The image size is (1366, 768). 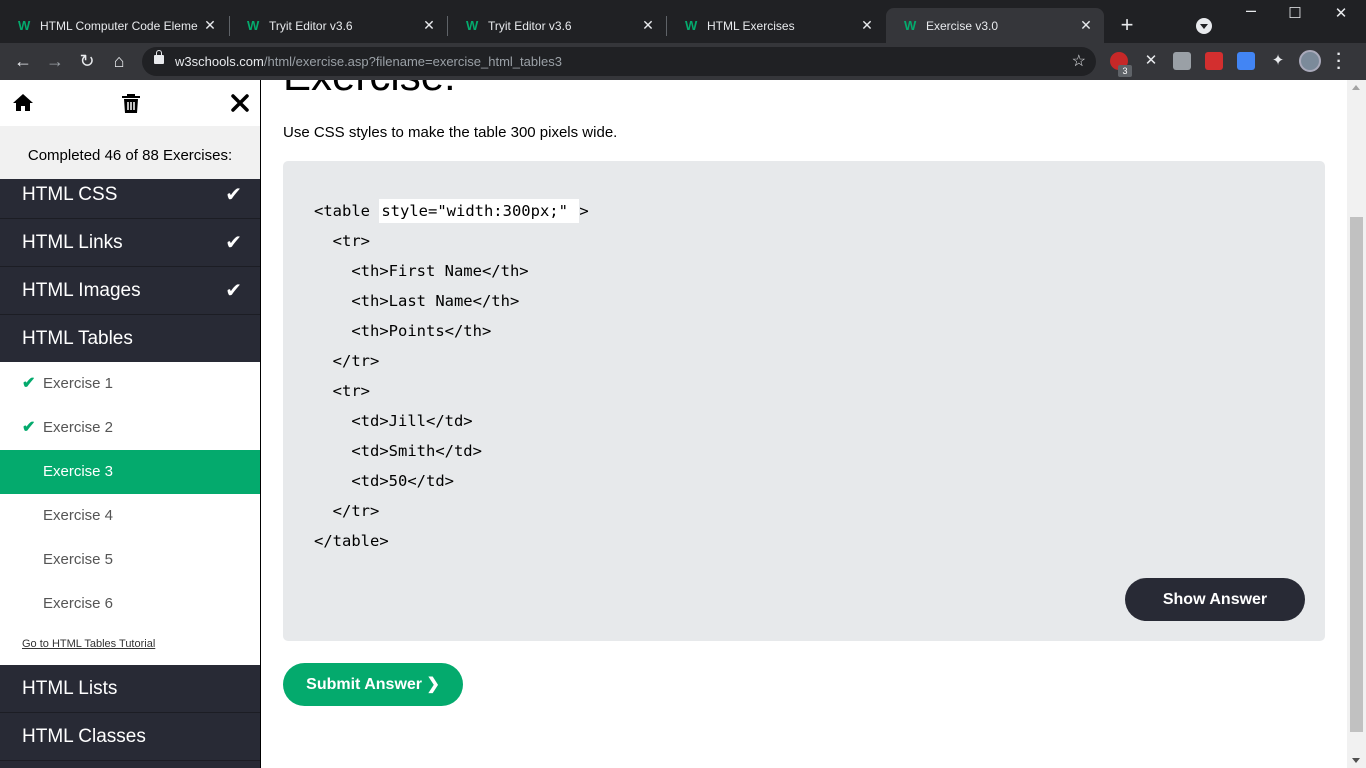 I want to click on sidebar-item-html-css: HTML CSS ✔, so click(x=130, y=195).